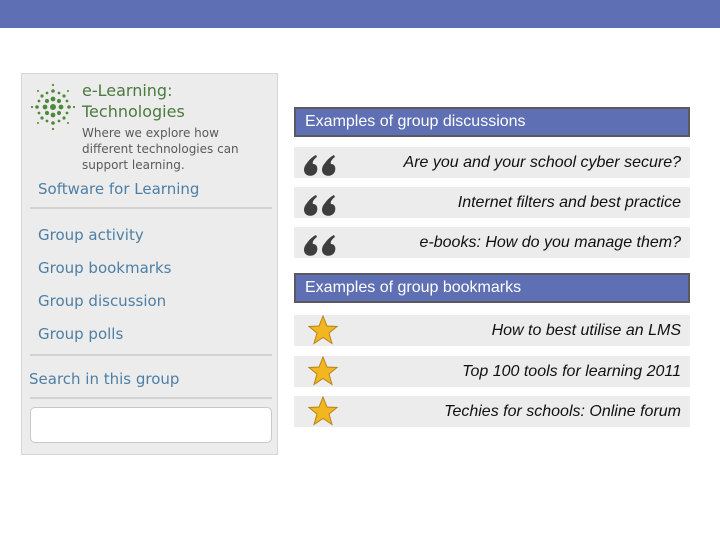 This screenshot has width=720, height=540. Describe the element at coordinates (160, 149) in the screenshot. I see `brand-subtitle-line2: different technologies can` at that location.